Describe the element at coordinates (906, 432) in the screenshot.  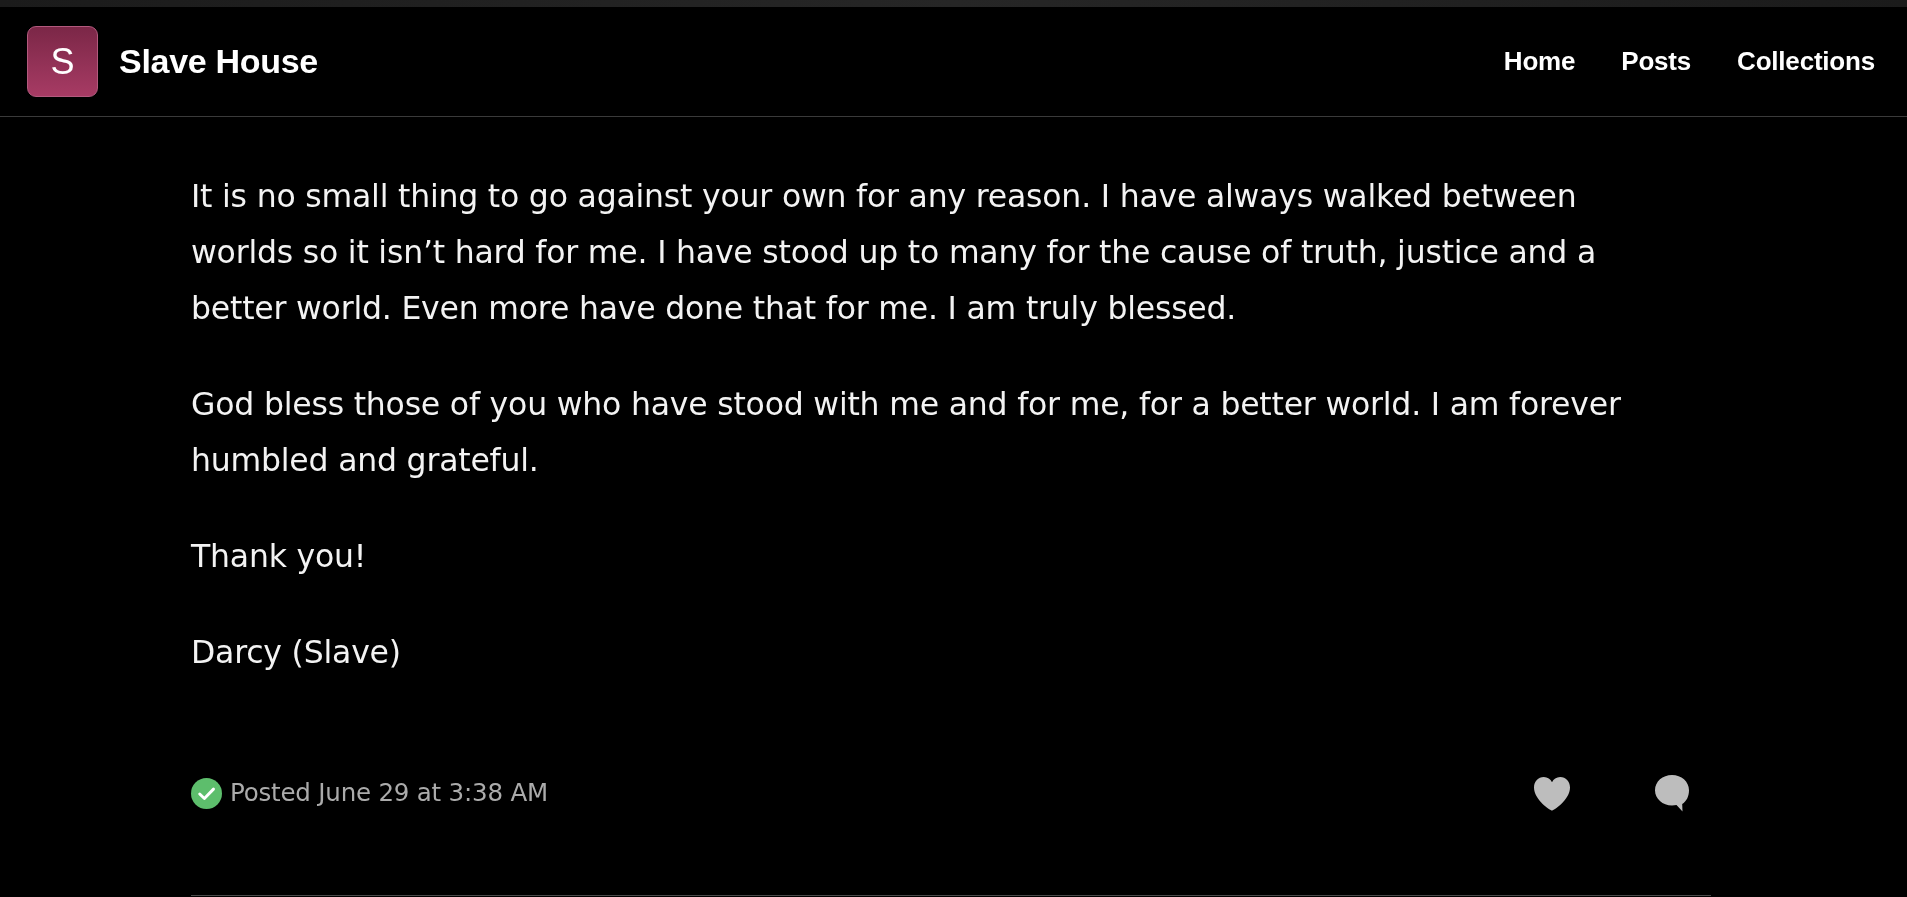
I see `post-paragraph: God bless those of you who have stood with me and for me, for a better world. I am forever humbled and grateful.` at that location.